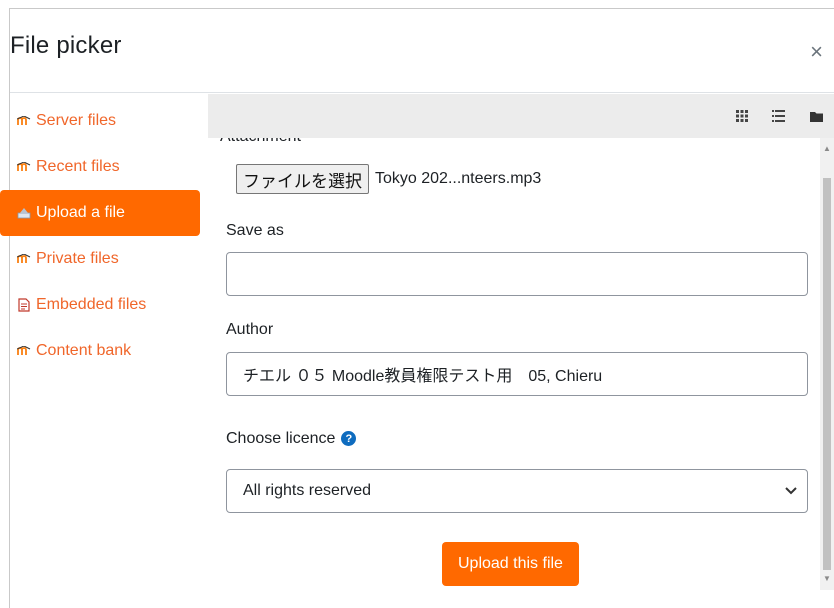 This screenshot has height=608, width=834. What do you see at coordinates (517, 274) in the screenshot?
I see `save-as-input` at bounding box center [517, 274].